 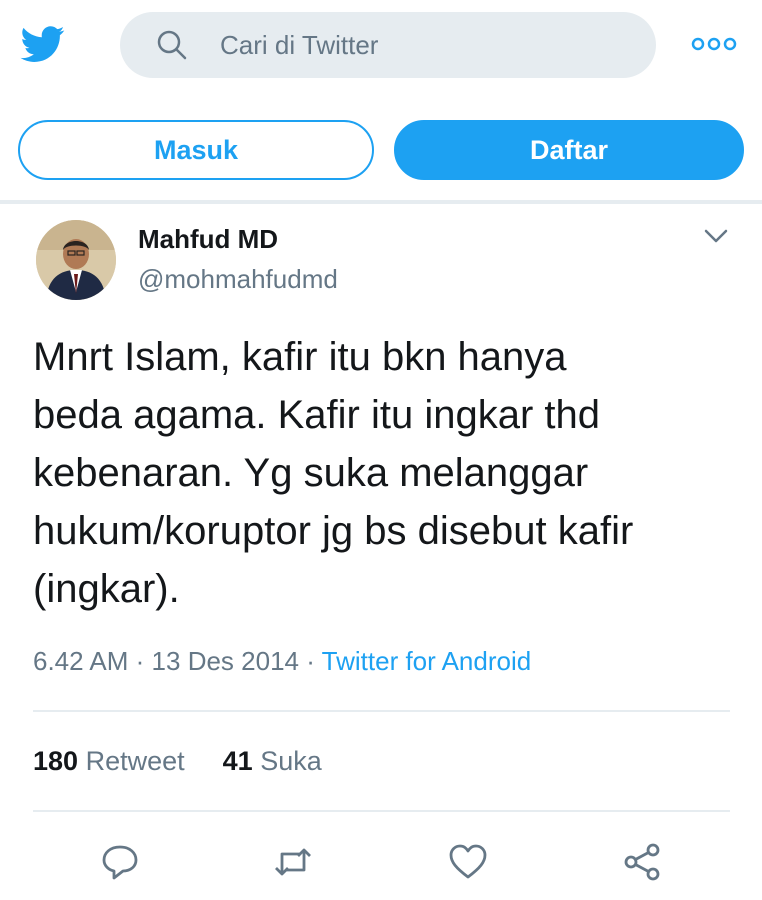 I want to click on tweet-stats: 180 Retweet 41 Suka, so click(x=177, y=761).